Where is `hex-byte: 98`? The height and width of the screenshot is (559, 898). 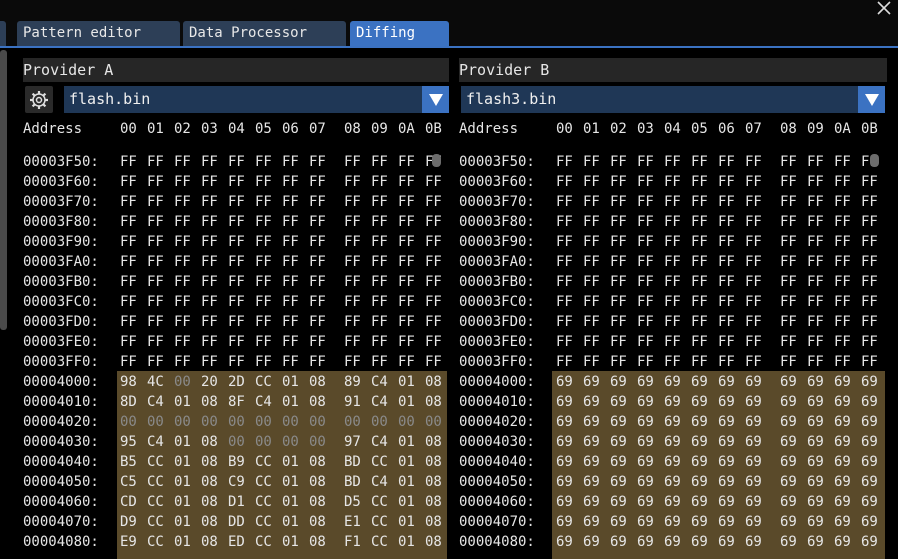
hex-byte: 98 is located at coordinates (131, 382).